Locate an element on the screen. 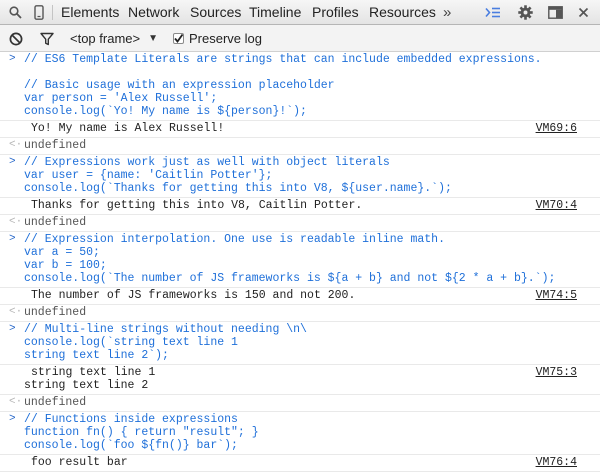 Image resolution: width=600 pixels, height=474 pixels. tab-timeline: Timeline is located at coordinates (275, 12).